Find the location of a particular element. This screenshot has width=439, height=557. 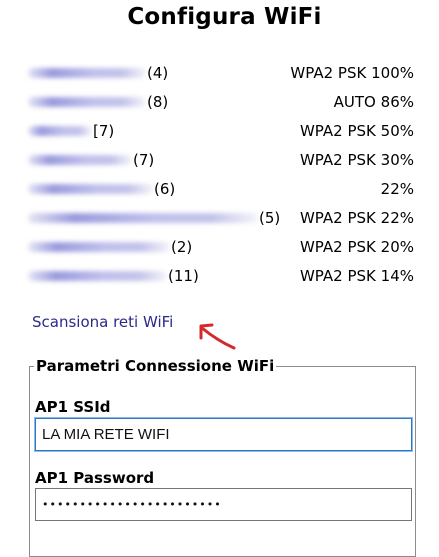

network-name: (5) is located at coordinates (154, 218).